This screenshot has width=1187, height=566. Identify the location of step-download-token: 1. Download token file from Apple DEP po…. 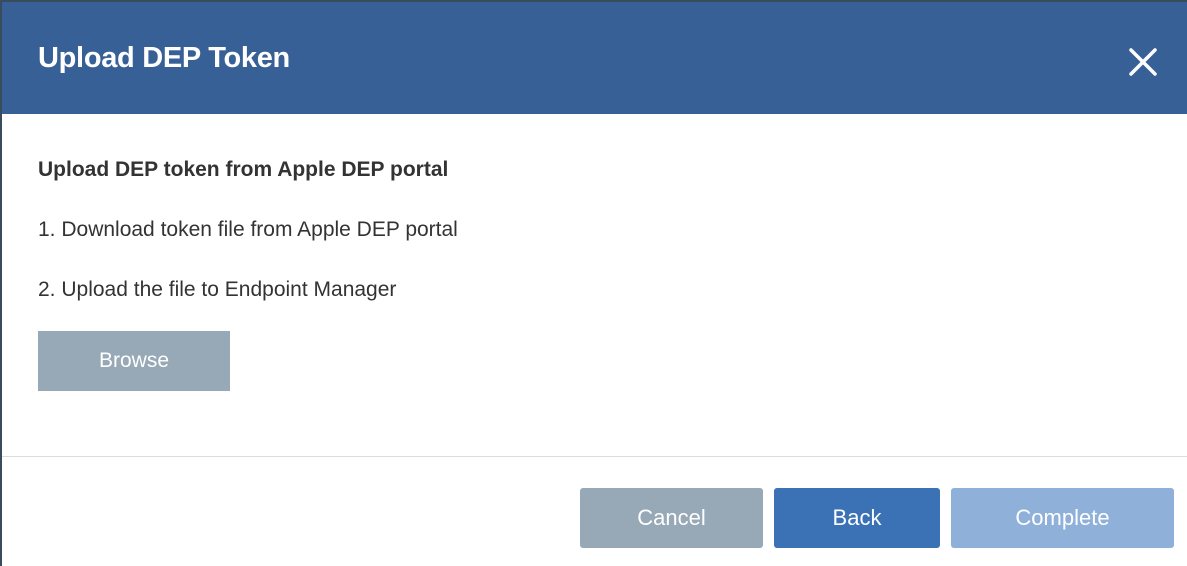
(248, 229).